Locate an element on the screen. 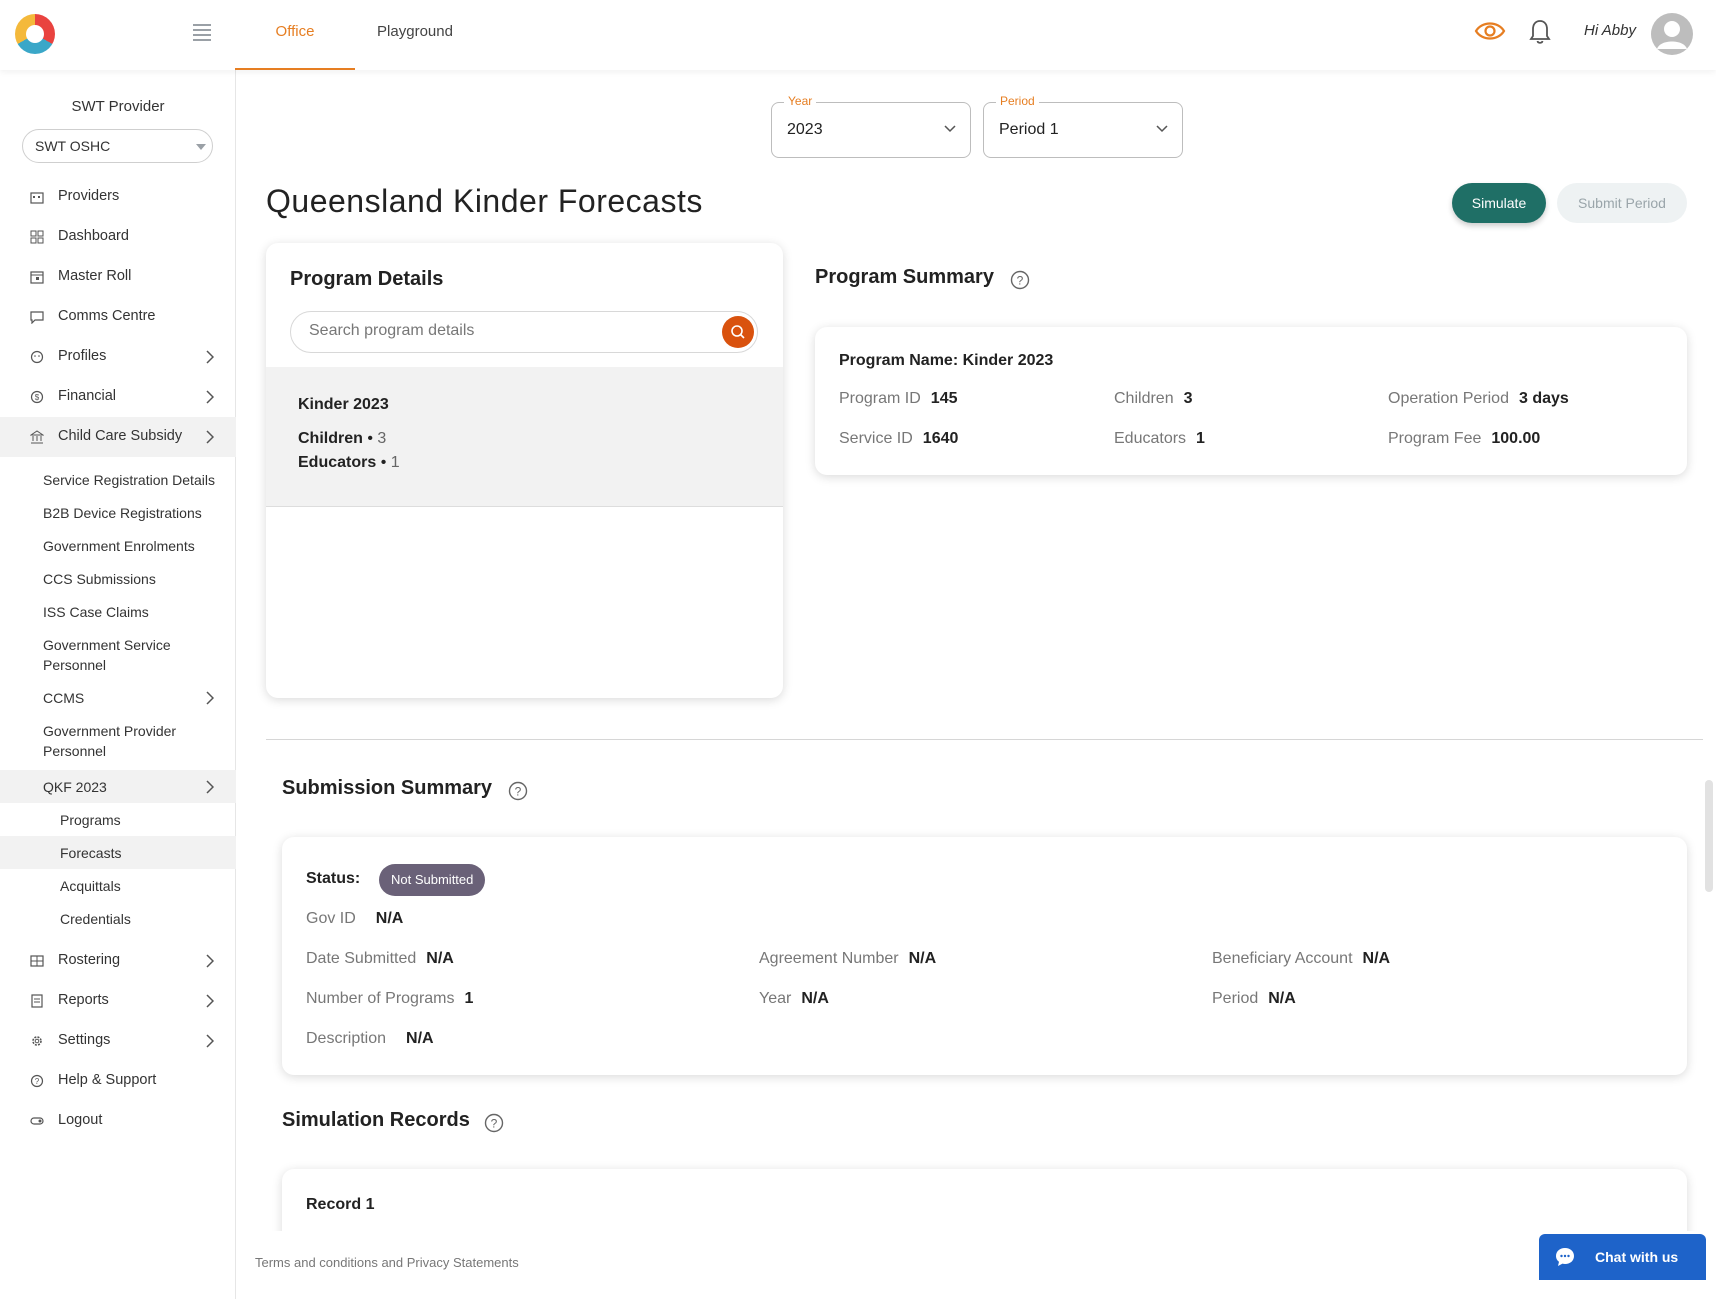 The height and width of the screenshot is (1299, 1716). field-label: Program ID is located at coordinates (880, 398).